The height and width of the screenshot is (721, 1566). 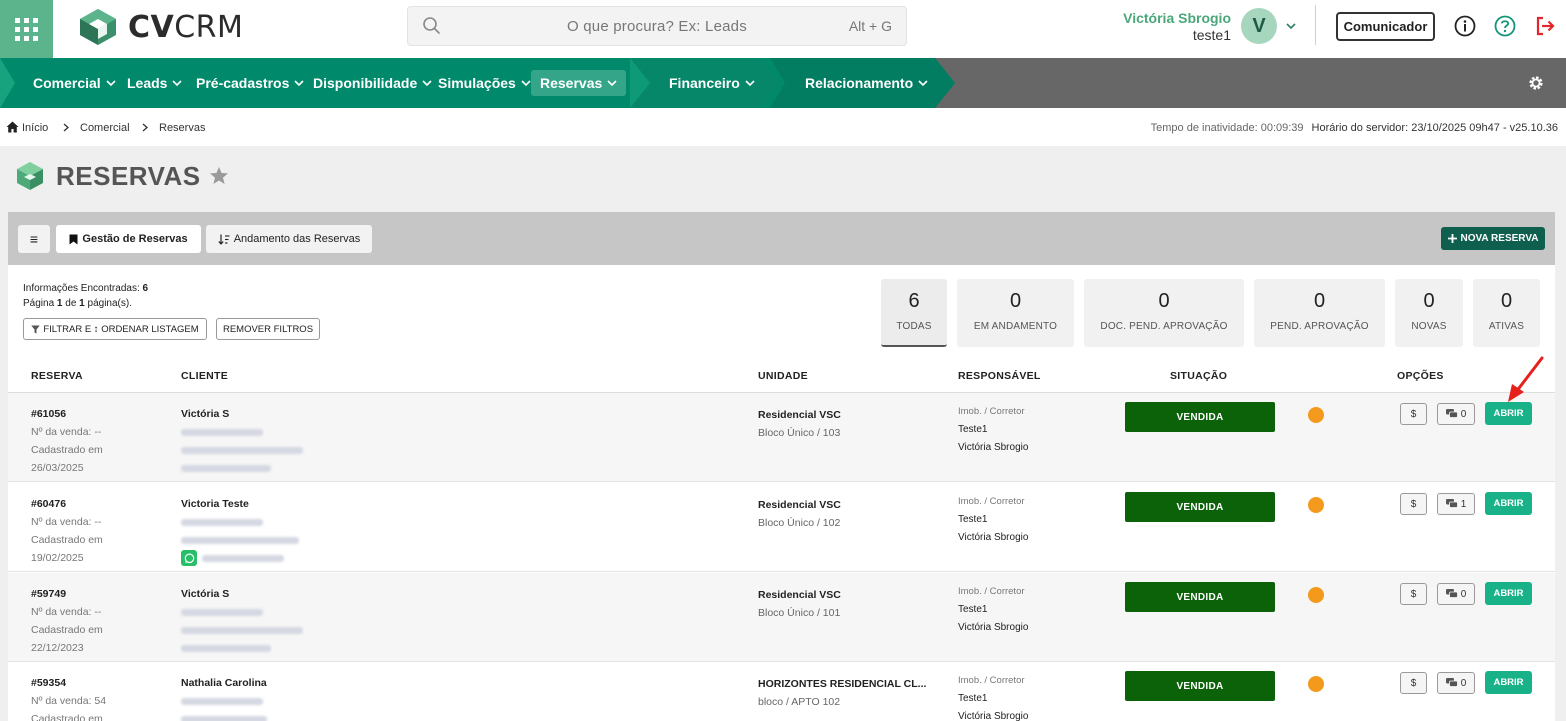 I want to click on nav-pre-cadastros: Pré-cadastros, so click(x=250, y=83).